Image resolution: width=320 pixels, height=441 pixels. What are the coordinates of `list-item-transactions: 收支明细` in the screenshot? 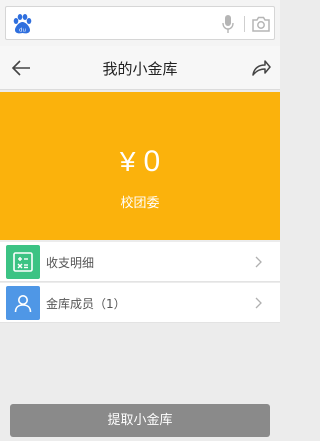 It's located at (140, 262).